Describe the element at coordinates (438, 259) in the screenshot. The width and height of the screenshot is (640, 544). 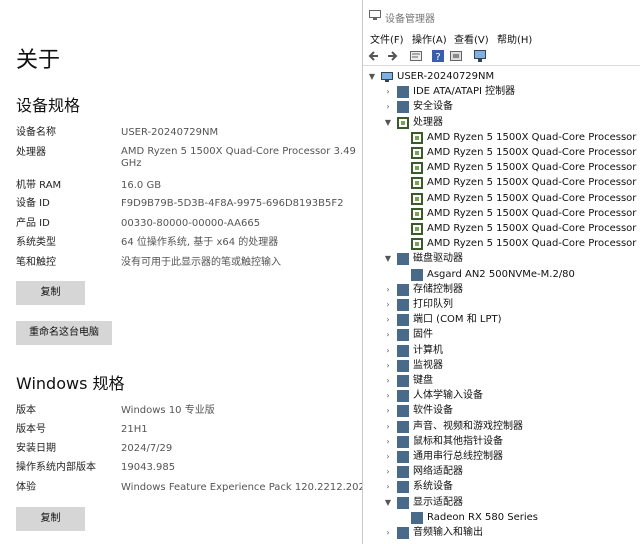
I see `tree-category-label: 磁盘驱动器` at that location.